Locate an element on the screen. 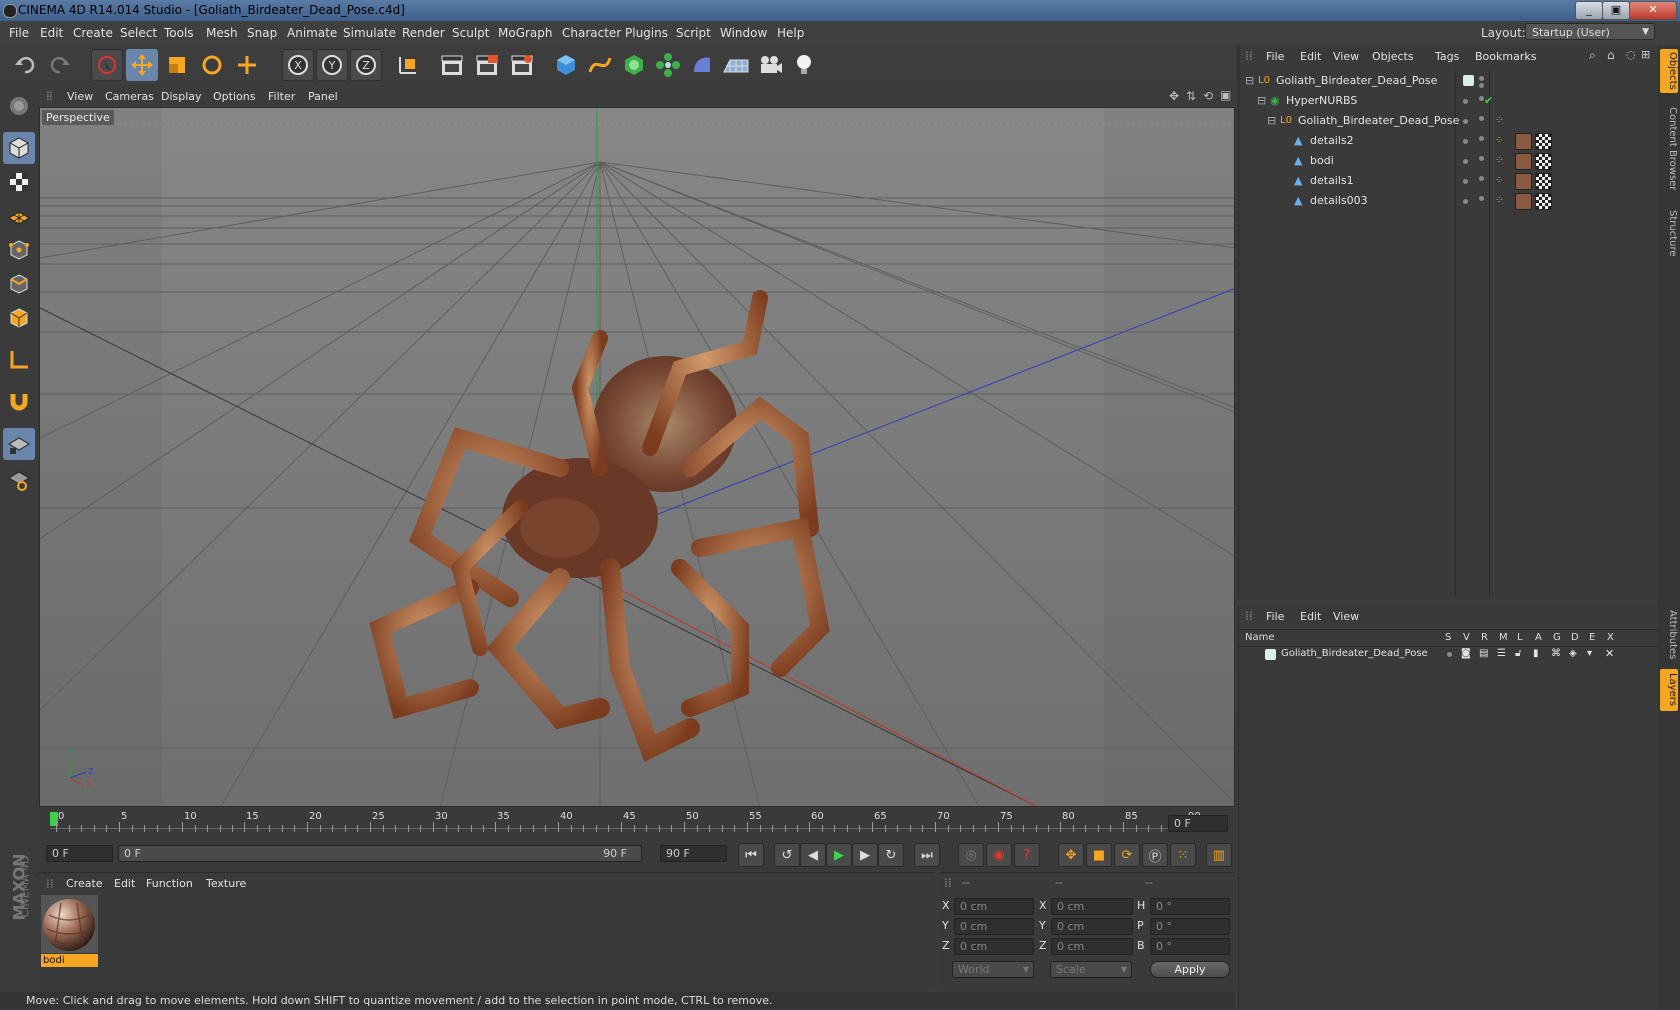 This screenshot has width=1680, height=1010. material-menu-texture: Texture is located at coordinates (226, 883).